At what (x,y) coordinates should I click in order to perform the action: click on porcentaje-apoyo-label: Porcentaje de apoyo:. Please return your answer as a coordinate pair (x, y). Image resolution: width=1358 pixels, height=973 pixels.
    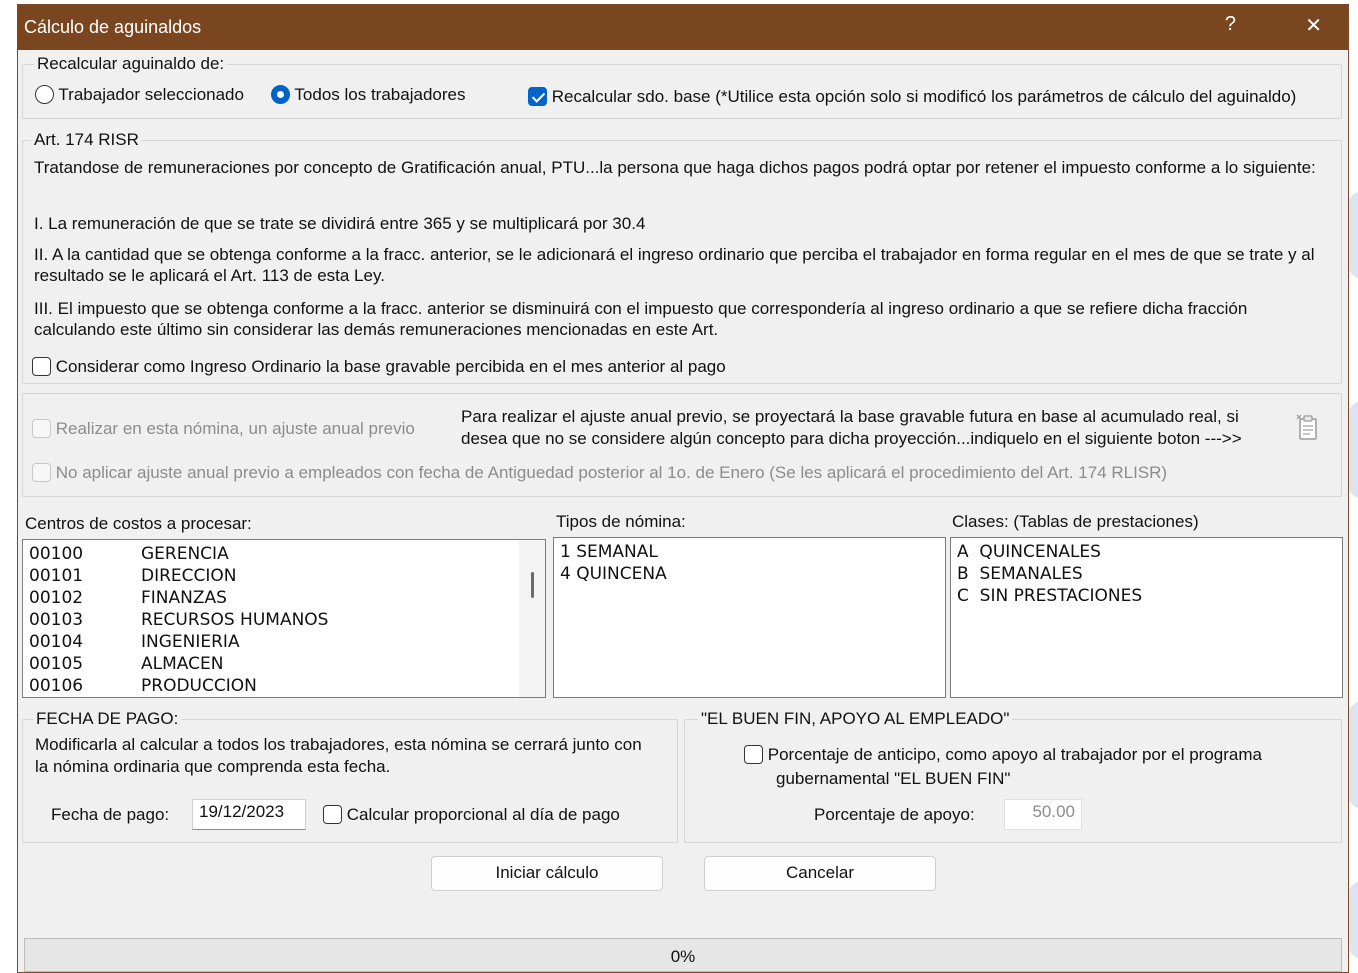
    Looking at the image, I should click on (894, 814).